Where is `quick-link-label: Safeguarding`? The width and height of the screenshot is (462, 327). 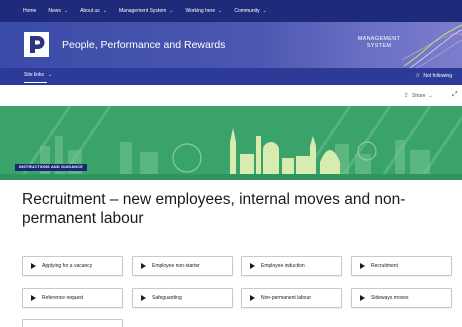 quick-link-label: Safeguarding is located at coordinates (167, 298).